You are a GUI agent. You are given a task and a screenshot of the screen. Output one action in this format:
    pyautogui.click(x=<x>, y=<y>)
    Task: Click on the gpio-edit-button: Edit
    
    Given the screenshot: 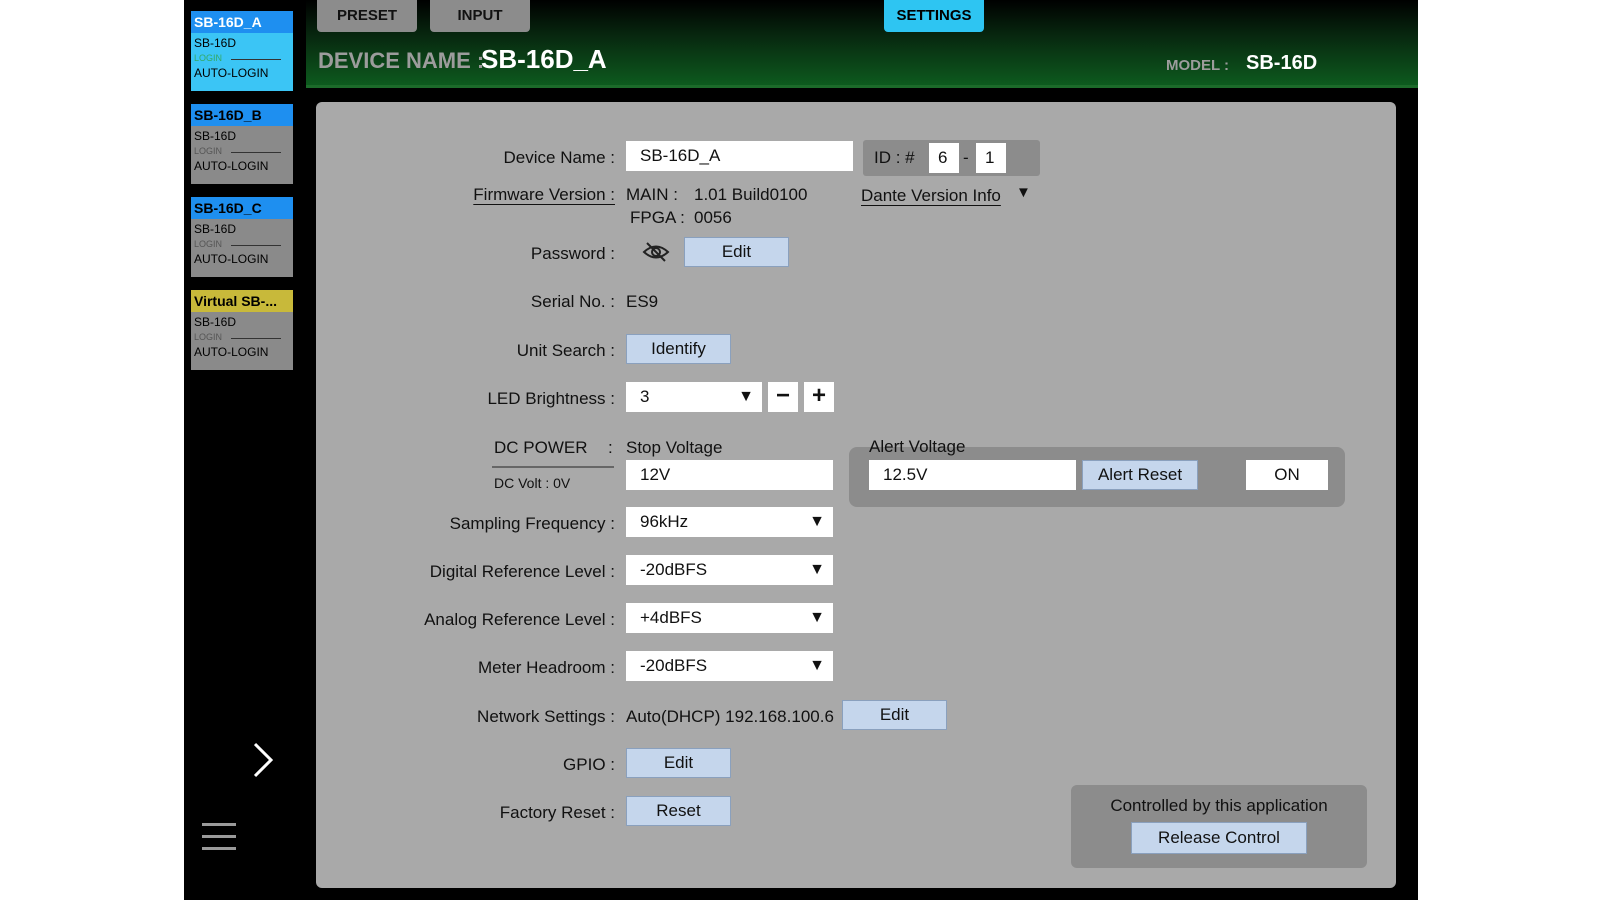 What is the action you would take?
    pyautogui.click(x=678, y=763)
    